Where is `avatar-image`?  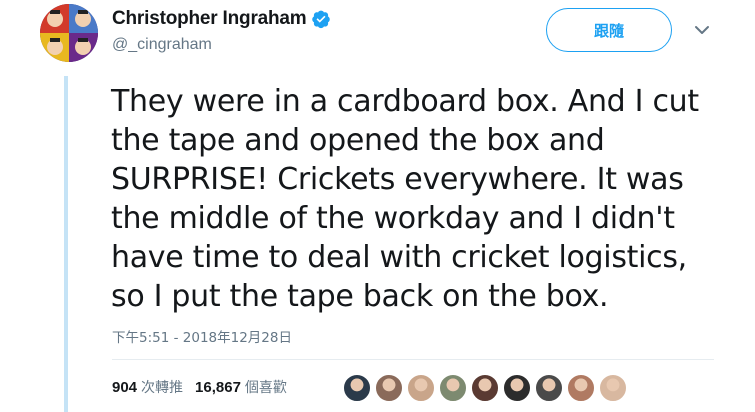 avatar-image is located at coordinates (69, 33).